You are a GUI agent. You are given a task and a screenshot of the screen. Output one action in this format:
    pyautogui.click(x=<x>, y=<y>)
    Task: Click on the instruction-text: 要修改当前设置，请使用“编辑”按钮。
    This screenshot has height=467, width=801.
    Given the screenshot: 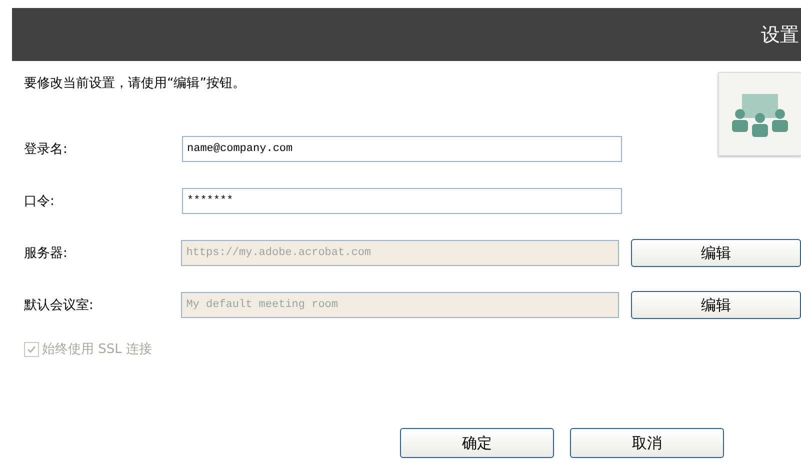 What is the action you would take?
    pyautogui.click(x=135, y=84)
    